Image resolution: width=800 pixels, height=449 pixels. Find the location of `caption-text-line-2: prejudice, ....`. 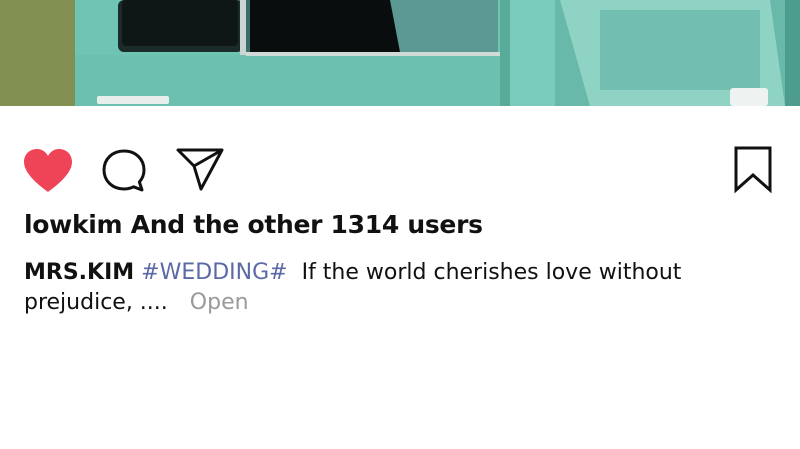

caption-text-line-2: prejudice, .... is located at coordinates (96, 302).